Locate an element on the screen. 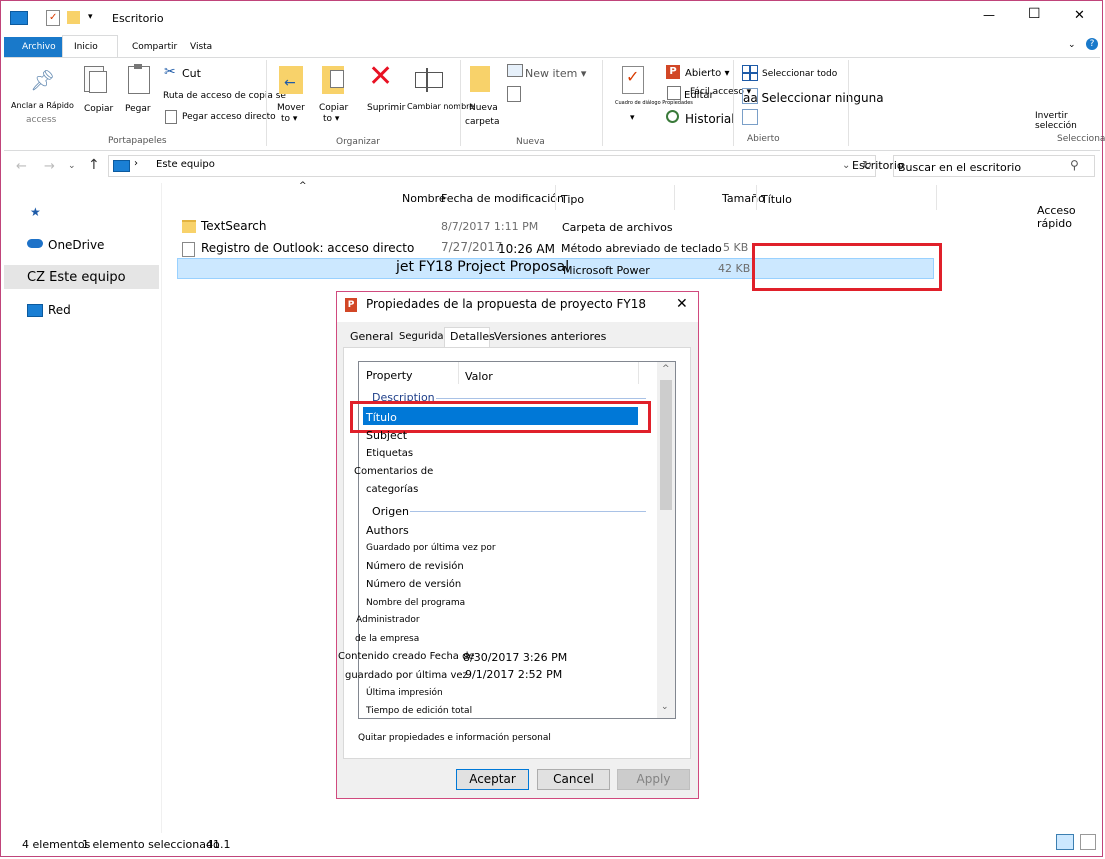 The height and width of the screenshot is (859, 1105). network-icon is located at coordinates (35, 310).